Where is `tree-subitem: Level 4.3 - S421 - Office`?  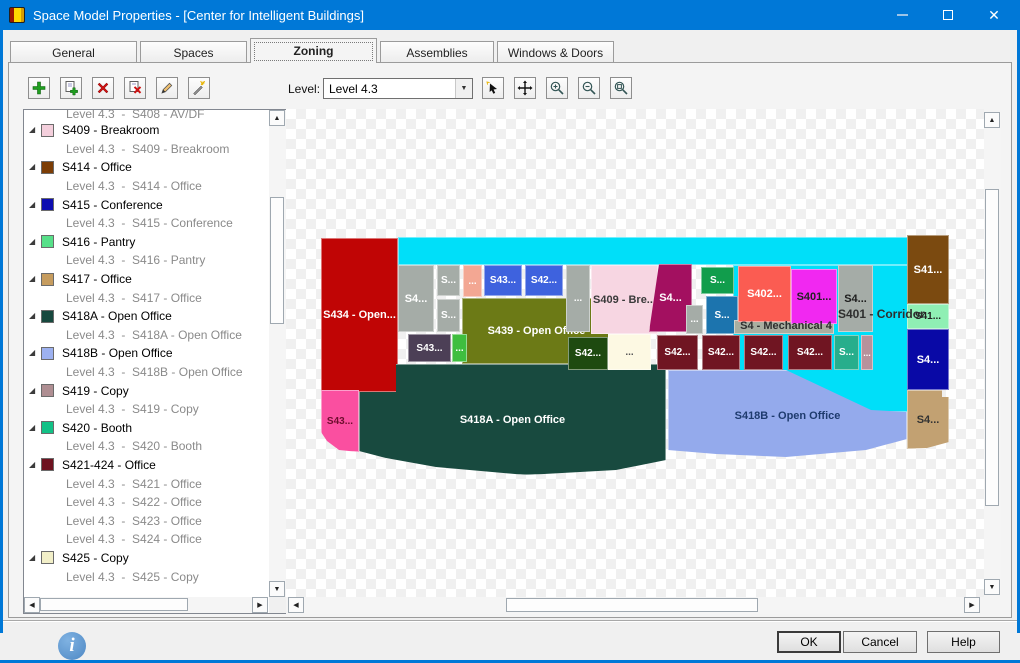 tree-subitem: Level 4.3 - S421 - Office is located at coordinates (146, 483).